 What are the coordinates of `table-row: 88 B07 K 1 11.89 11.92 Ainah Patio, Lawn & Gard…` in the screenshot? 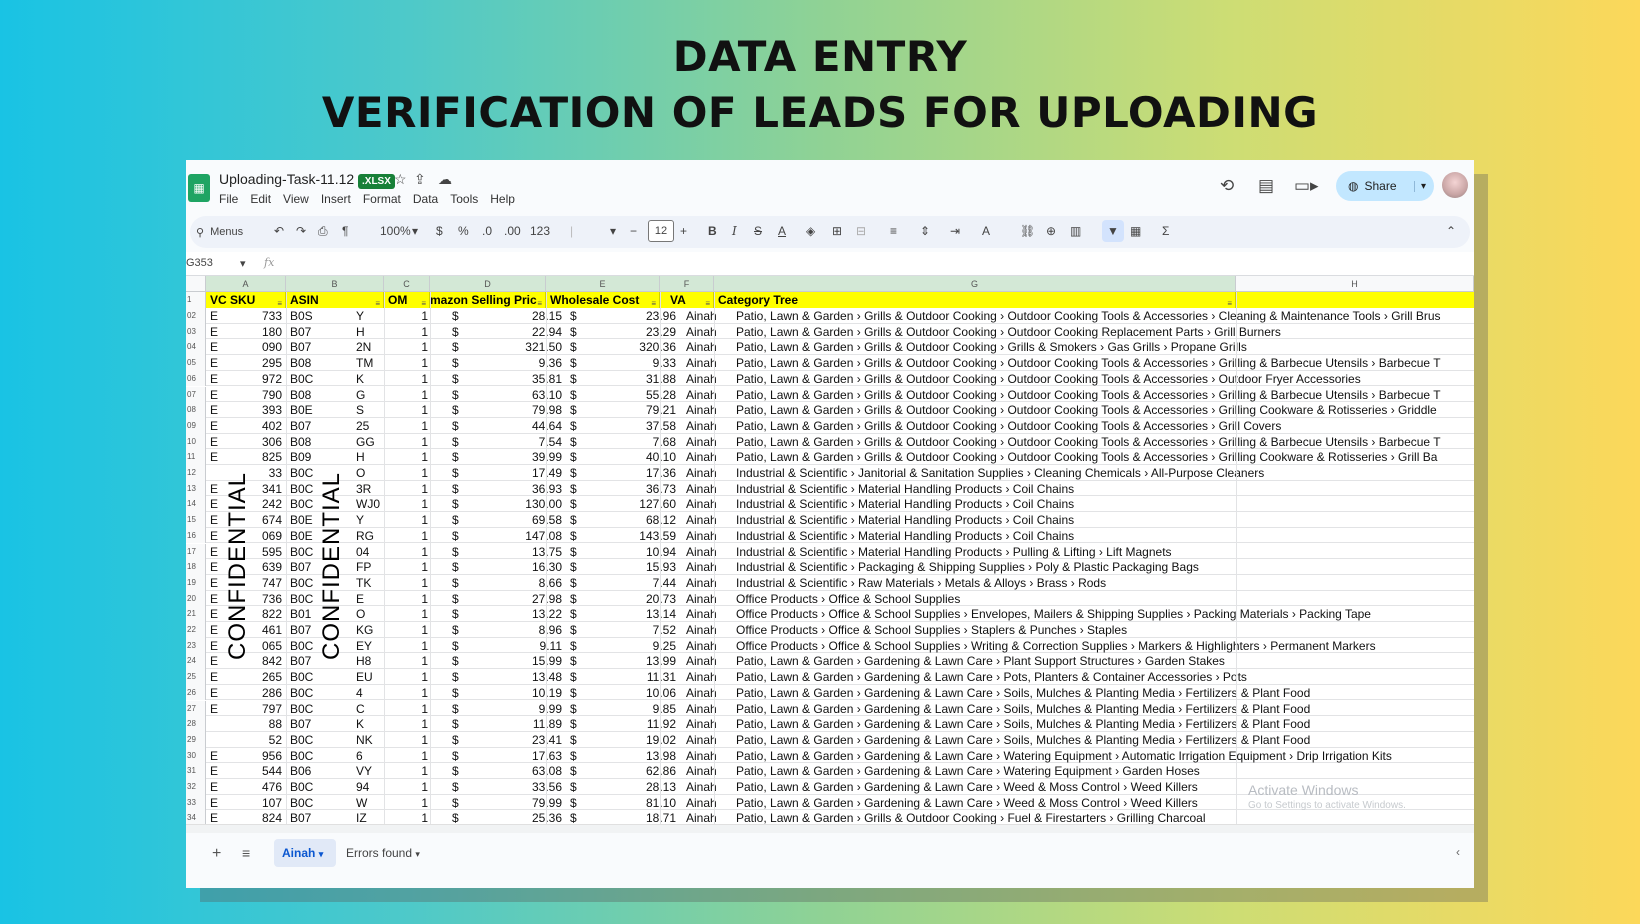 It's located at (840, 724).